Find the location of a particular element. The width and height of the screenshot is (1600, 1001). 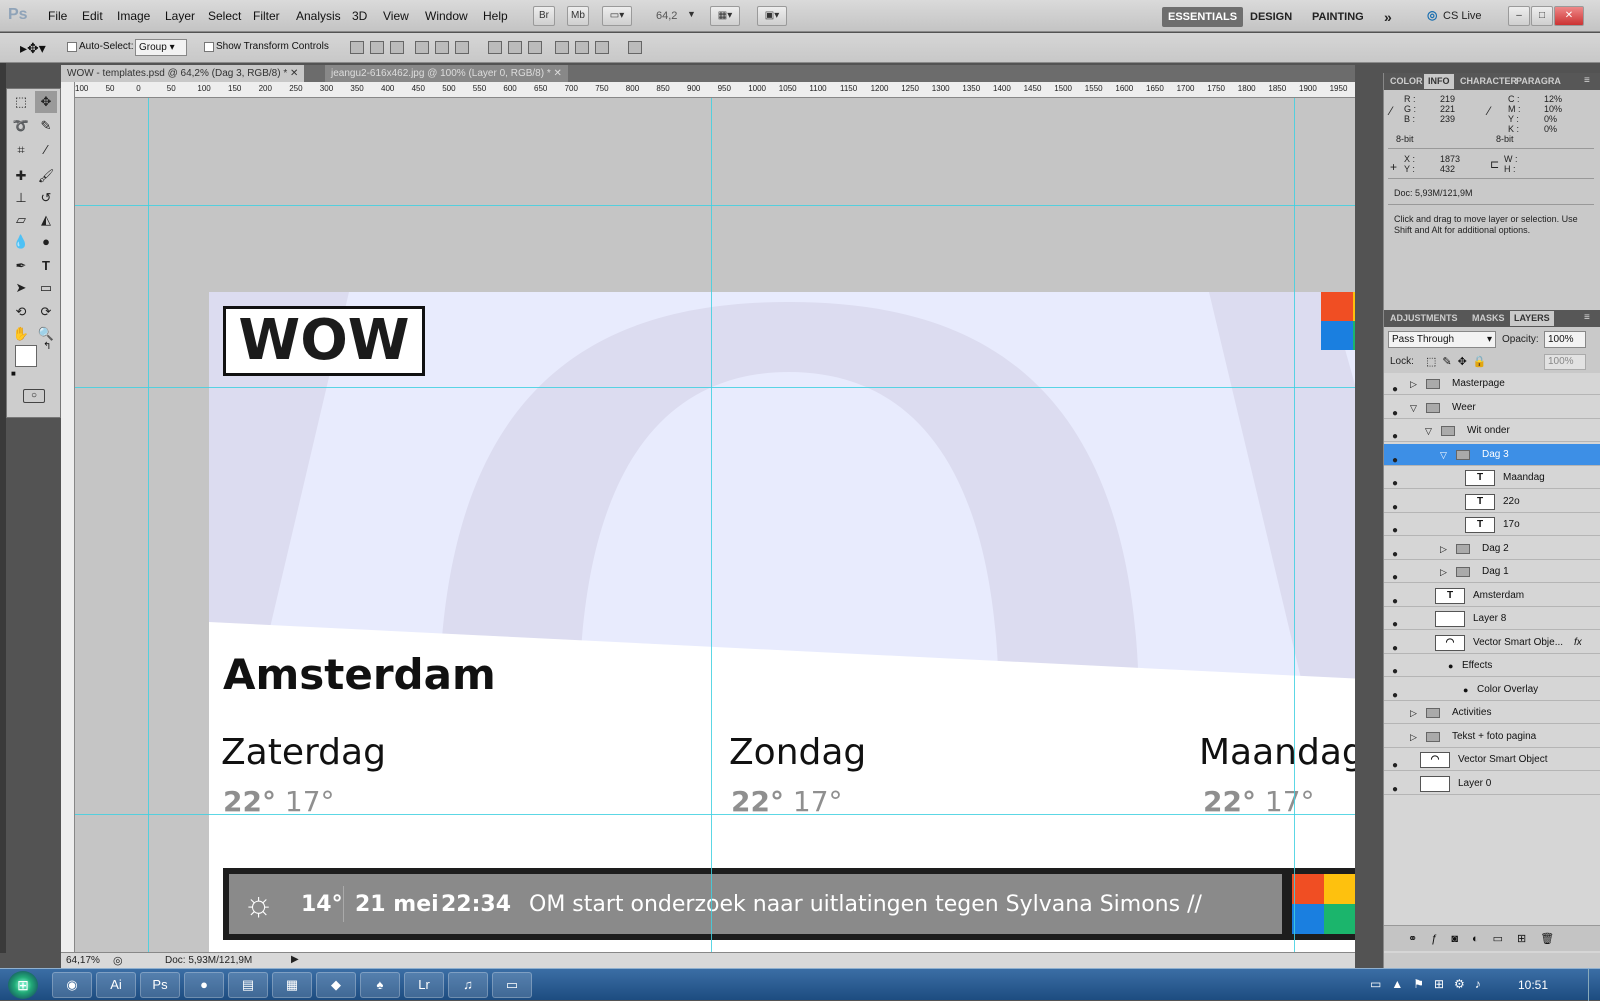

marquee-tool-icon: ⬚ is located at coordinates (21, 102).